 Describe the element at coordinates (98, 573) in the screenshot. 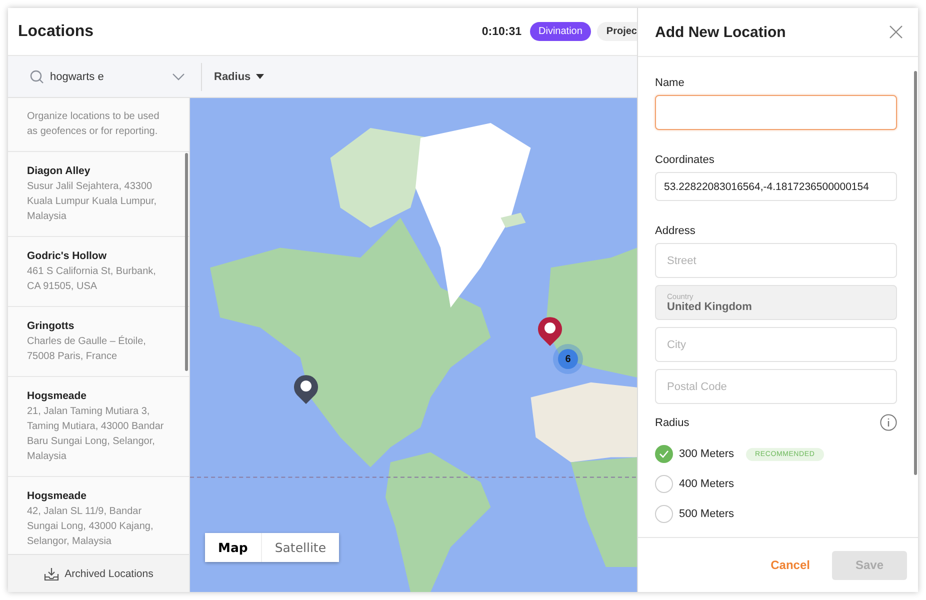

I see `archived-locations-button: Archived Locations` at that location.